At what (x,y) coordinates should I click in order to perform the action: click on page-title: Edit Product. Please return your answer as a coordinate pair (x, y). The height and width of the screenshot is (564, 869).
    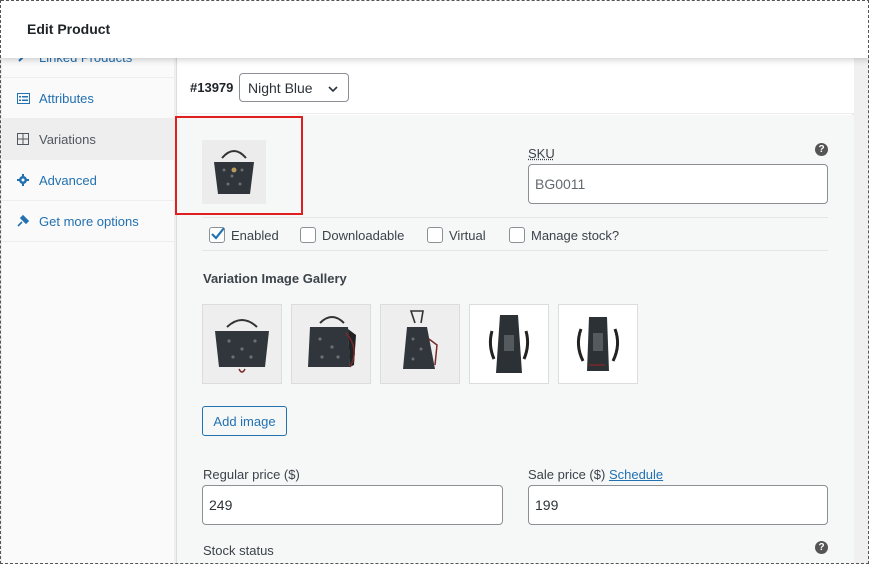
    Looking at the image, I should click on (68, 29).